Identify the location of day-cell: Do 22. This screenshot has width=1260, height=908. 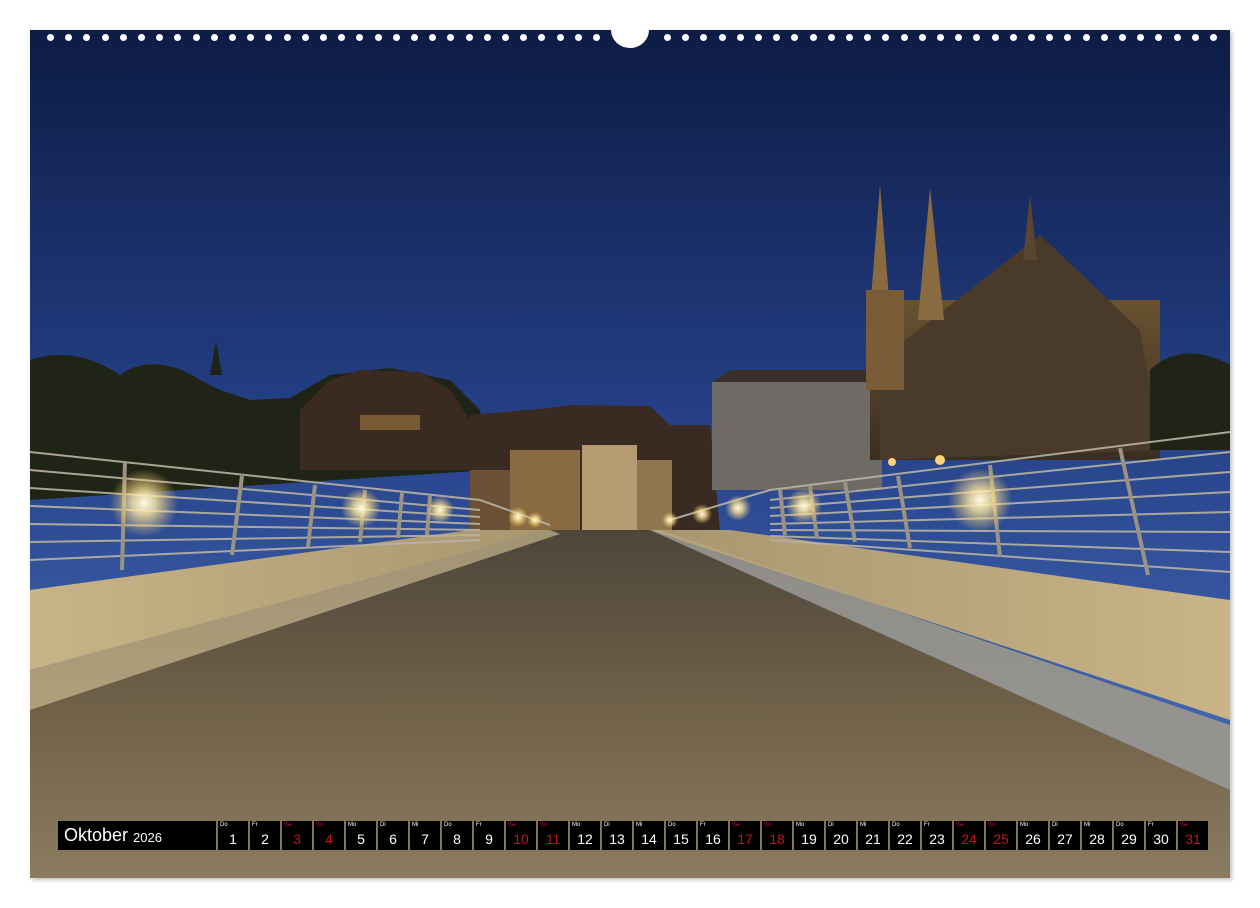
(905, 835).